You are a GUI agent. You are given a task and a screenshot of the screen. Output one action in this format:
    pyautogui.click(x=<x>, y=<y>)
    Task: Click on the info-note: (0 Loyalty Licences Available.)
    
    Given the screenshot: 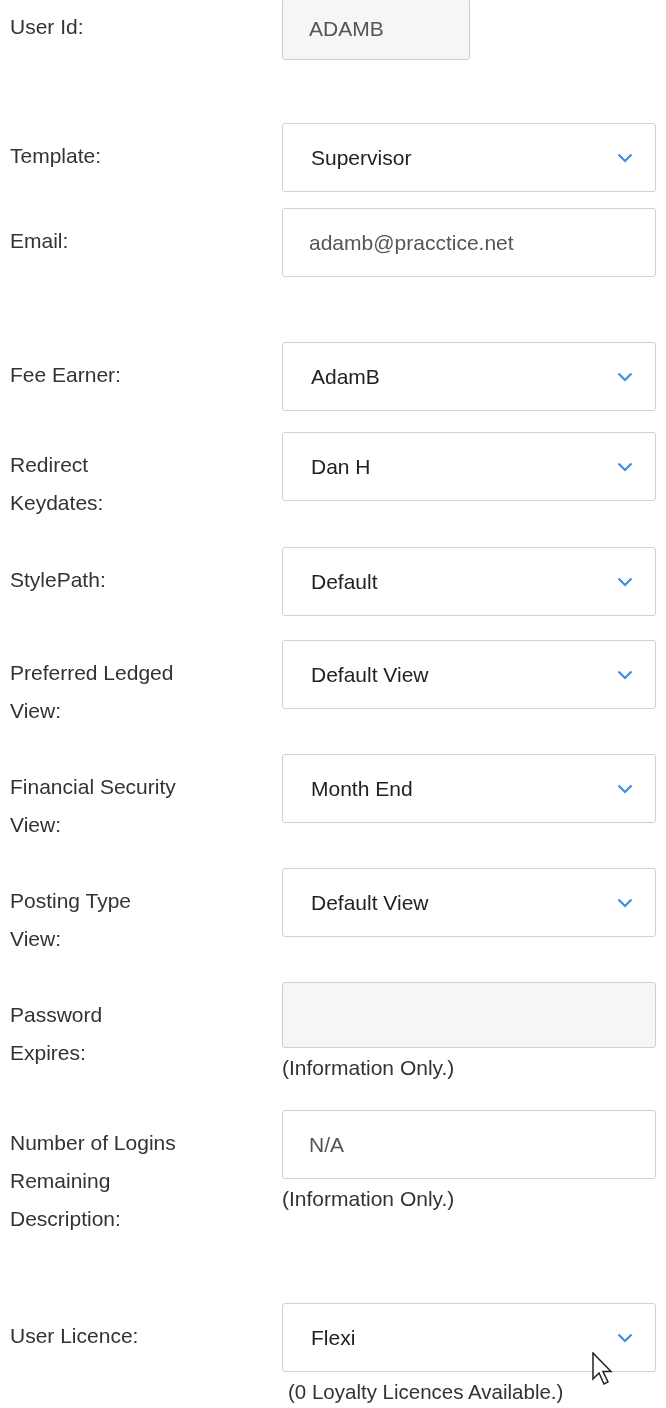 What is the action you would take?
    pyautogui.click(x=426, y=1392)
    